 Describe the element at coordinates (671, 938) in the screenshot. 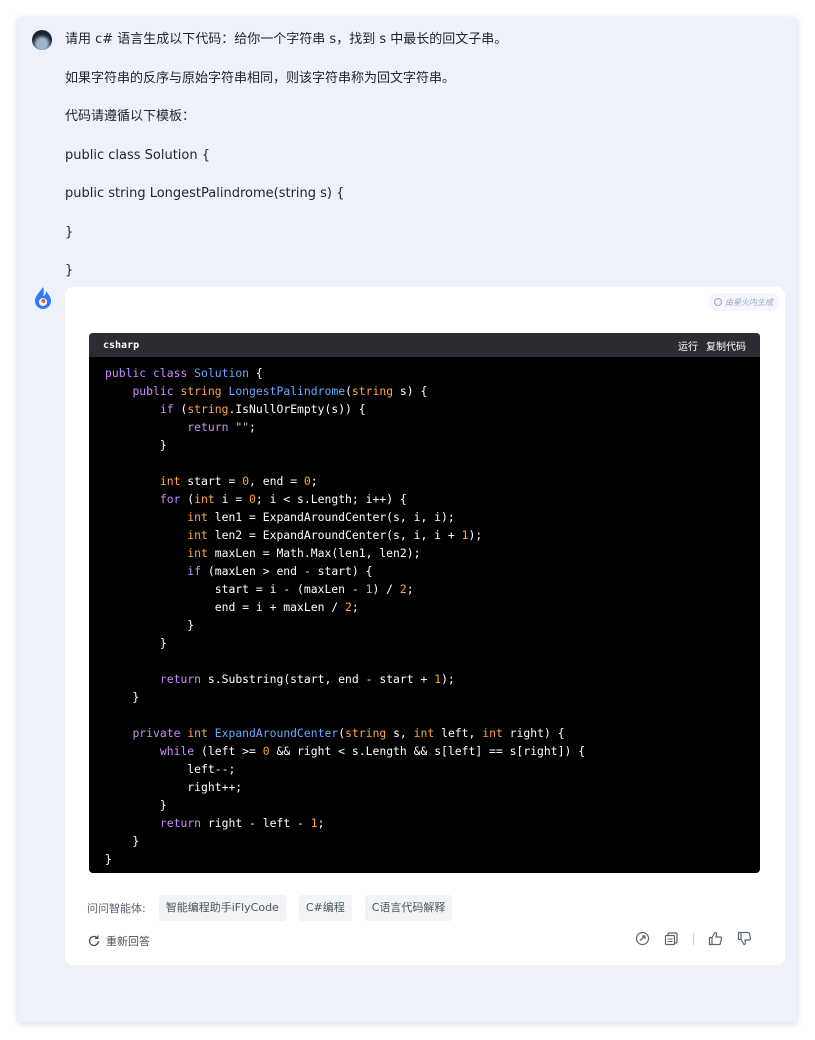

I see `copy-icon` at that location.